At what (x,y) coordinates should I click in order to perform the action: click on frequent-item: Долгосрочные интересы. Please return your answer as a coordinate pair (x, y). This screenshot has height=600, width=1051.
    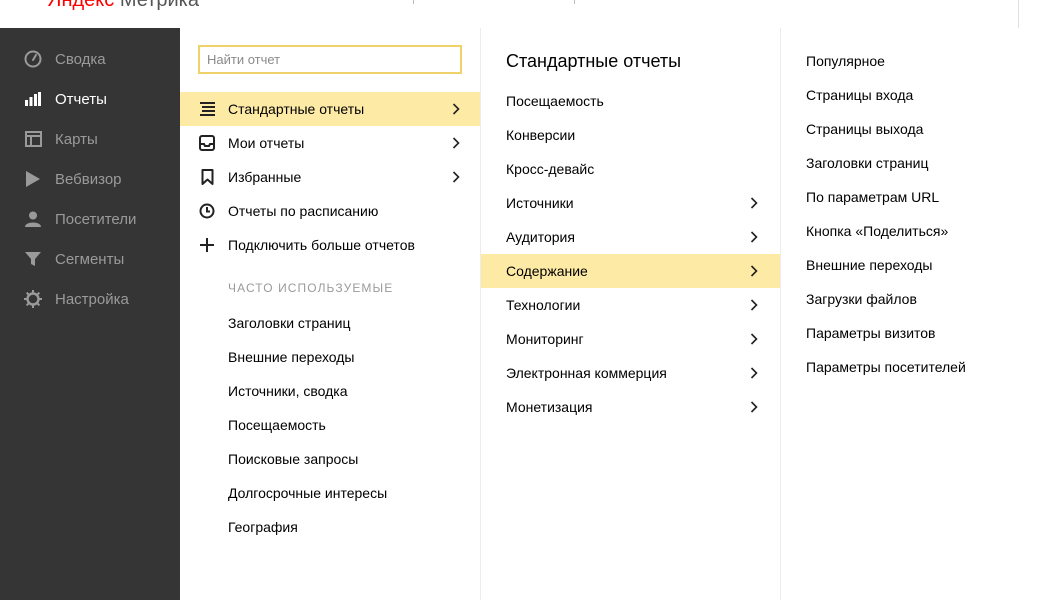
    Looking at the image, I should click on (307, 493).